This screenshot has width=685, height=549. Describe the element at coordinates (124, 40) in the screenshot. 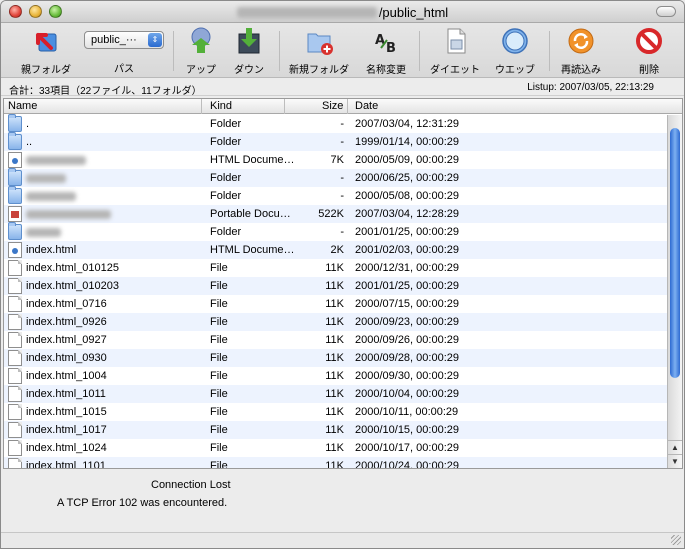

I see `path-select: public_··· ⇕` at that location.